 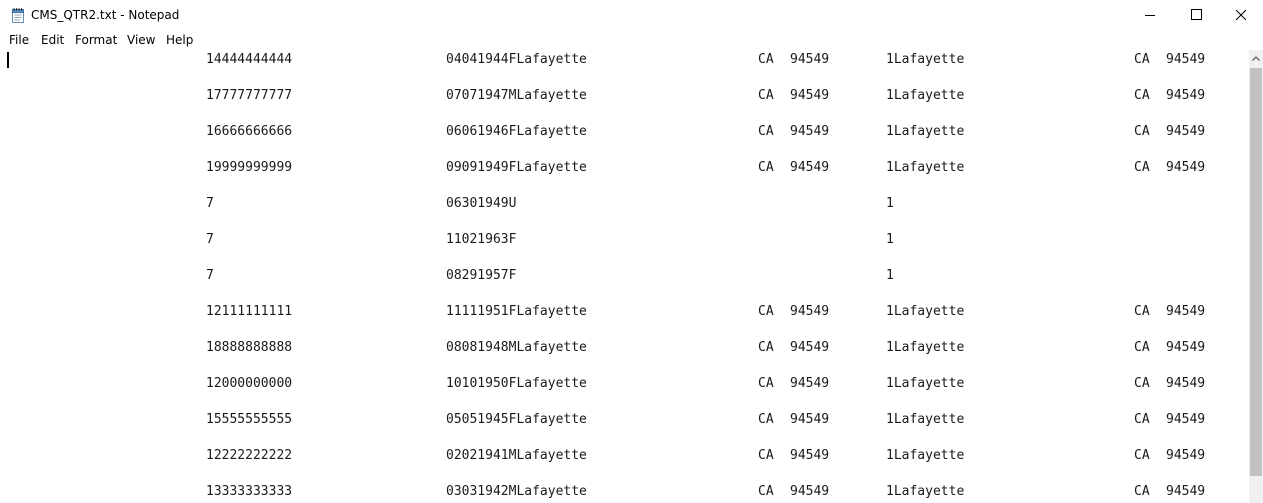 I want to click on scroll-up-button, so click(x=1256, y=58).